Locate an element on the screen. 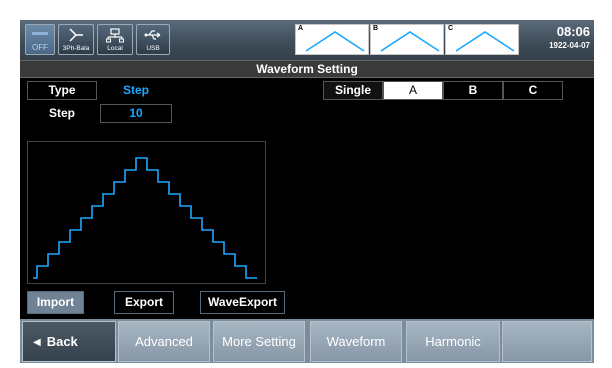  import-button: Import is located at coordinates (55, 302).